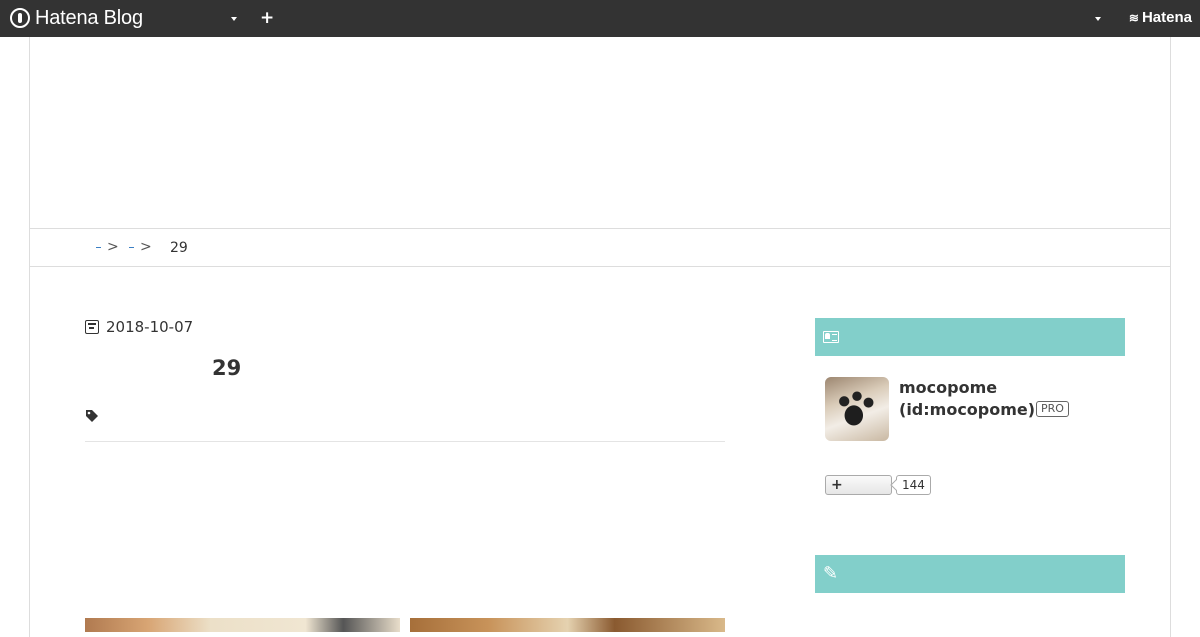 Image resolution: width=1200 pixels, height=637 pixels. What do you see at coordinates (967, 399) in the screenshot?
I see `profile-name: mocopome (id:mocopome)` at bounding box center [967, 399].